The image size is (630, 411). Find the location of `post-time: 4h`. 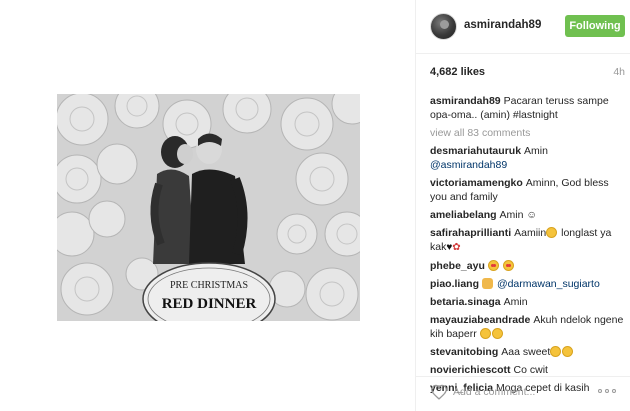

post-time: 4h is located at coordinates (619, 72).